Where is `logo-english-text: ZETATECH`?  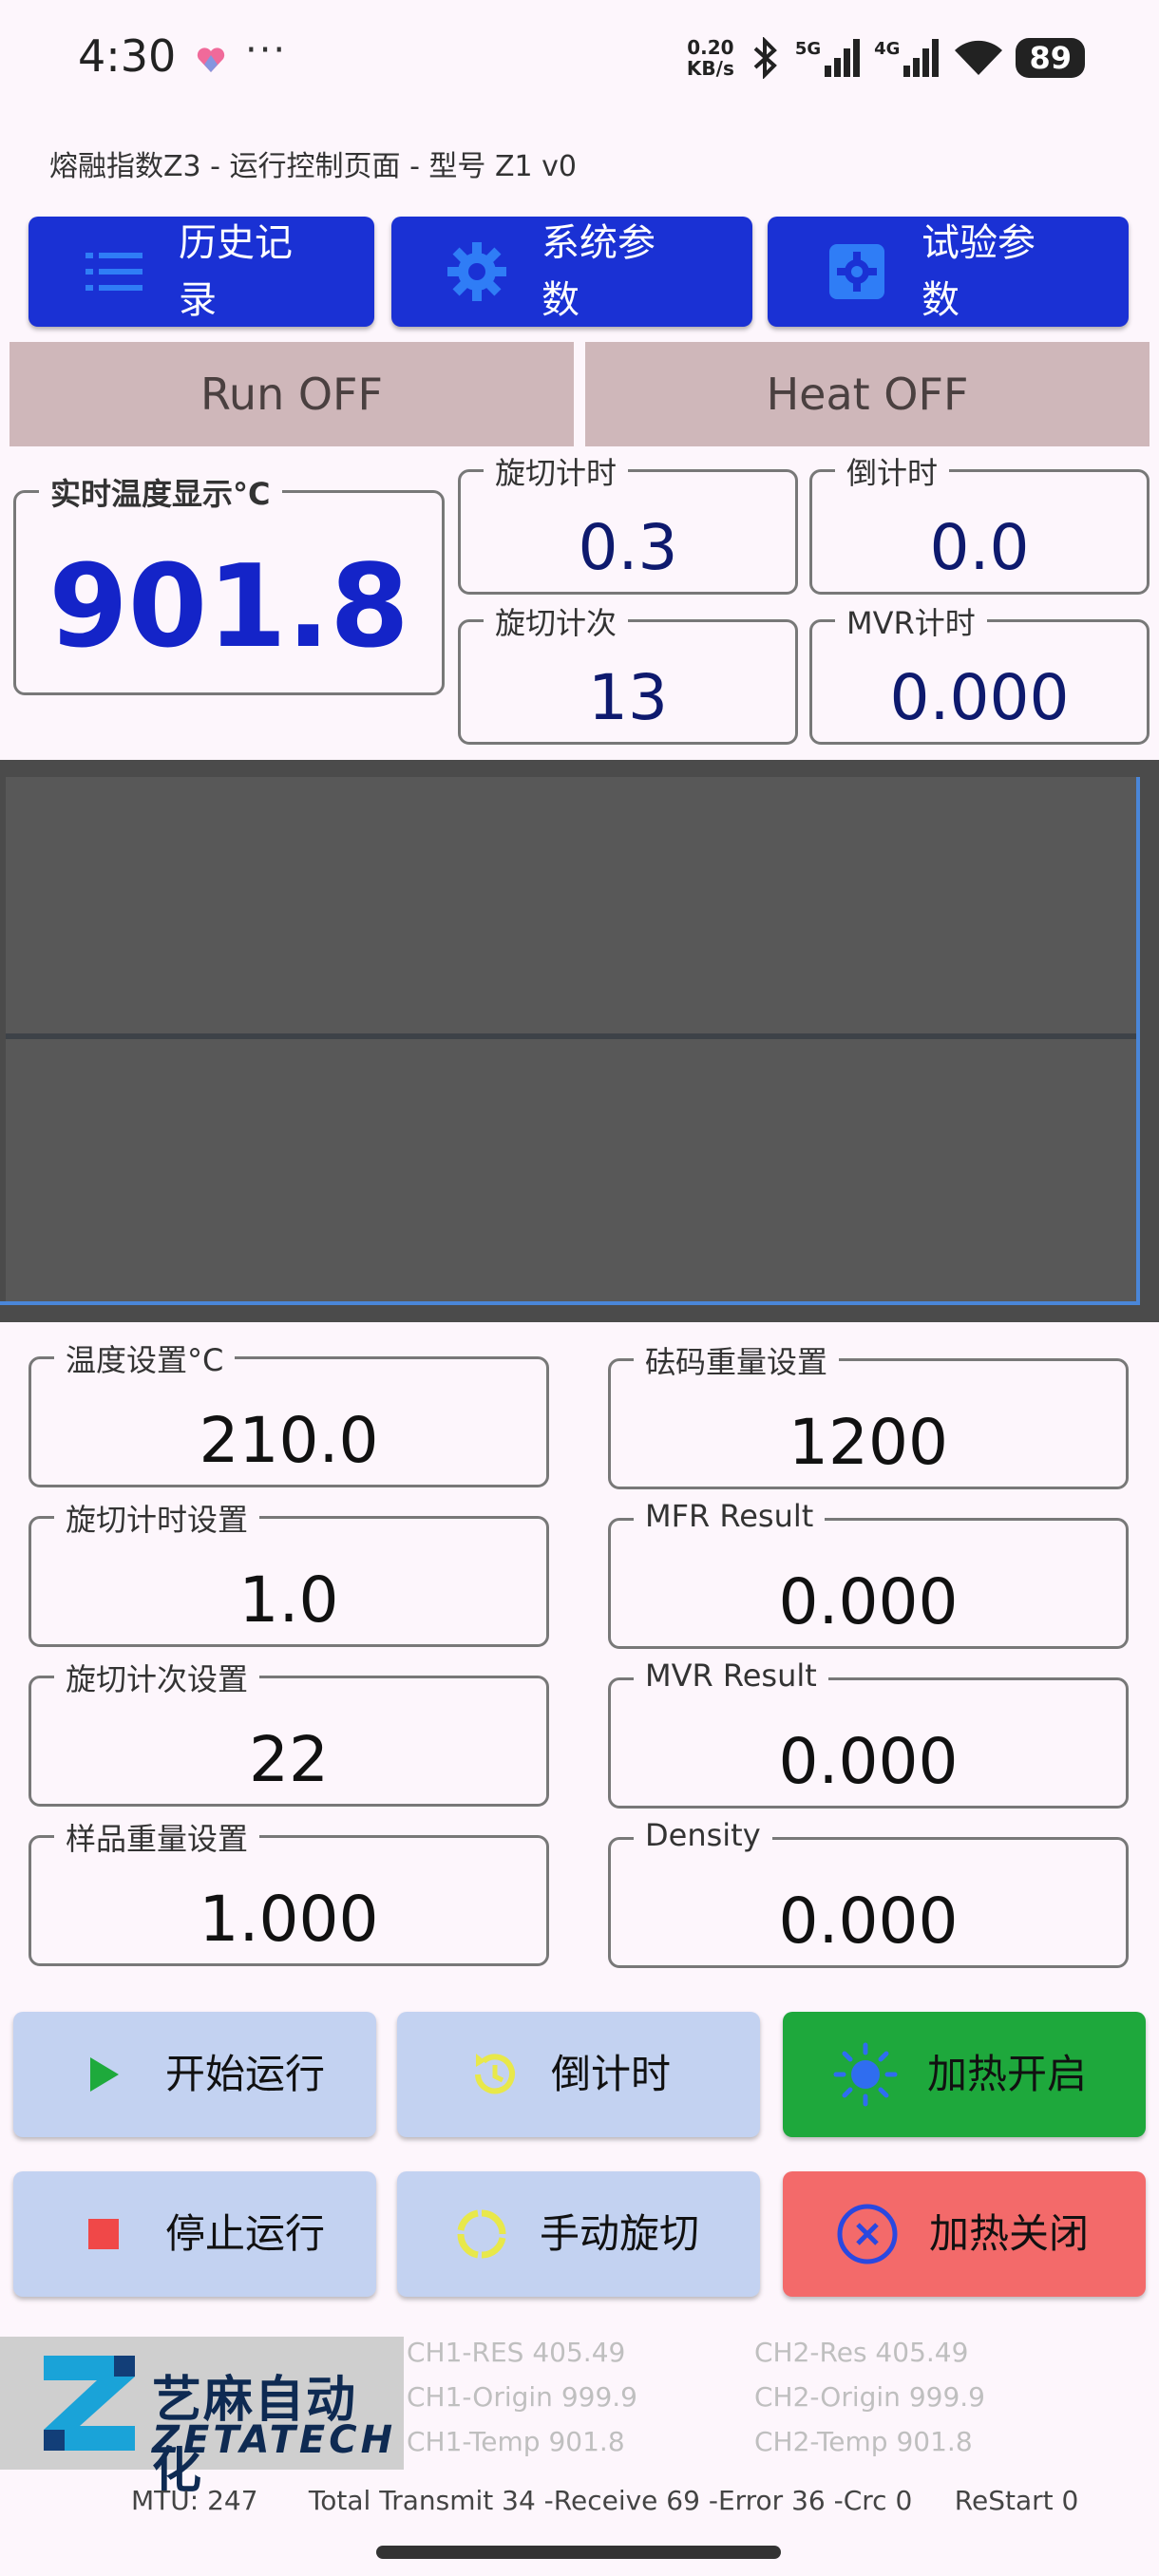
logo-english-text: ZETATECH is located at coordinates (274, 2440).